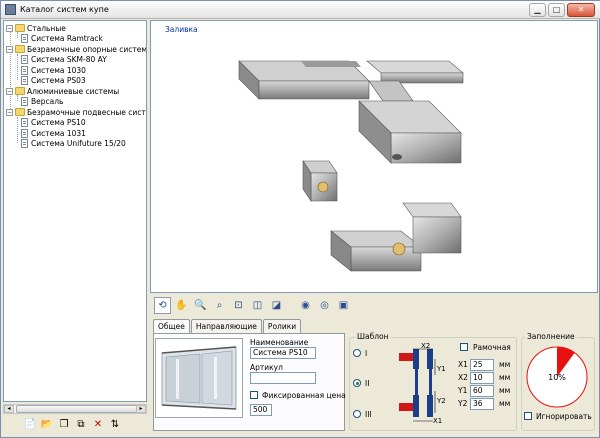 This screenshot has width=600, height=438. Describe the element at coordinates (47, 101) in the screenshot. I see `tree-node-label: Версаль` at that location.